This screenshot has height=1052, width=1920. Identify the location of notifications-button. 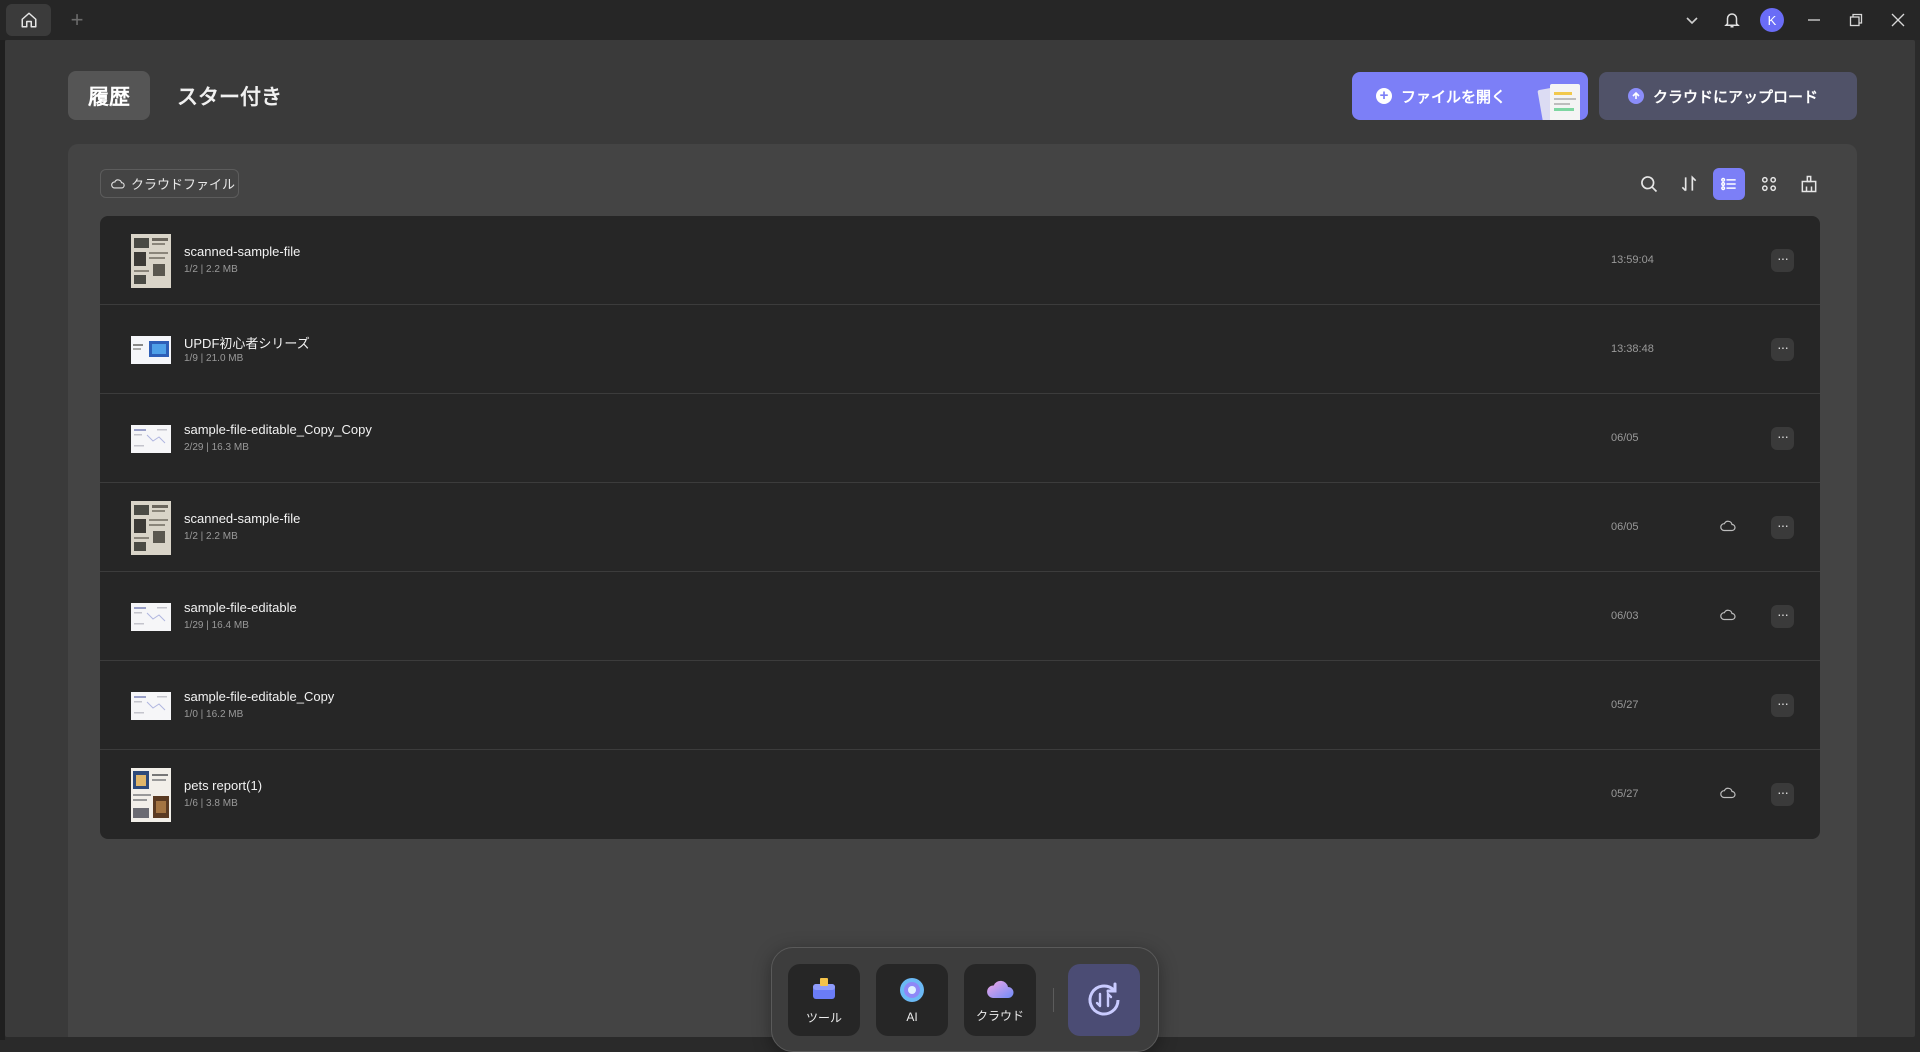
(1732, 20).